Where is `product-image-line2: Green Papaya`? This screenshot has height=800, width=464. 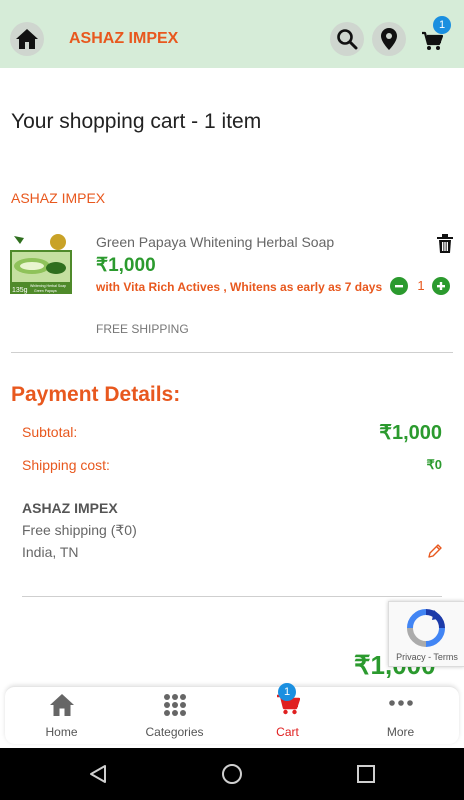 product-image-line2: Green Papaya is located at coordinates (45, 291).